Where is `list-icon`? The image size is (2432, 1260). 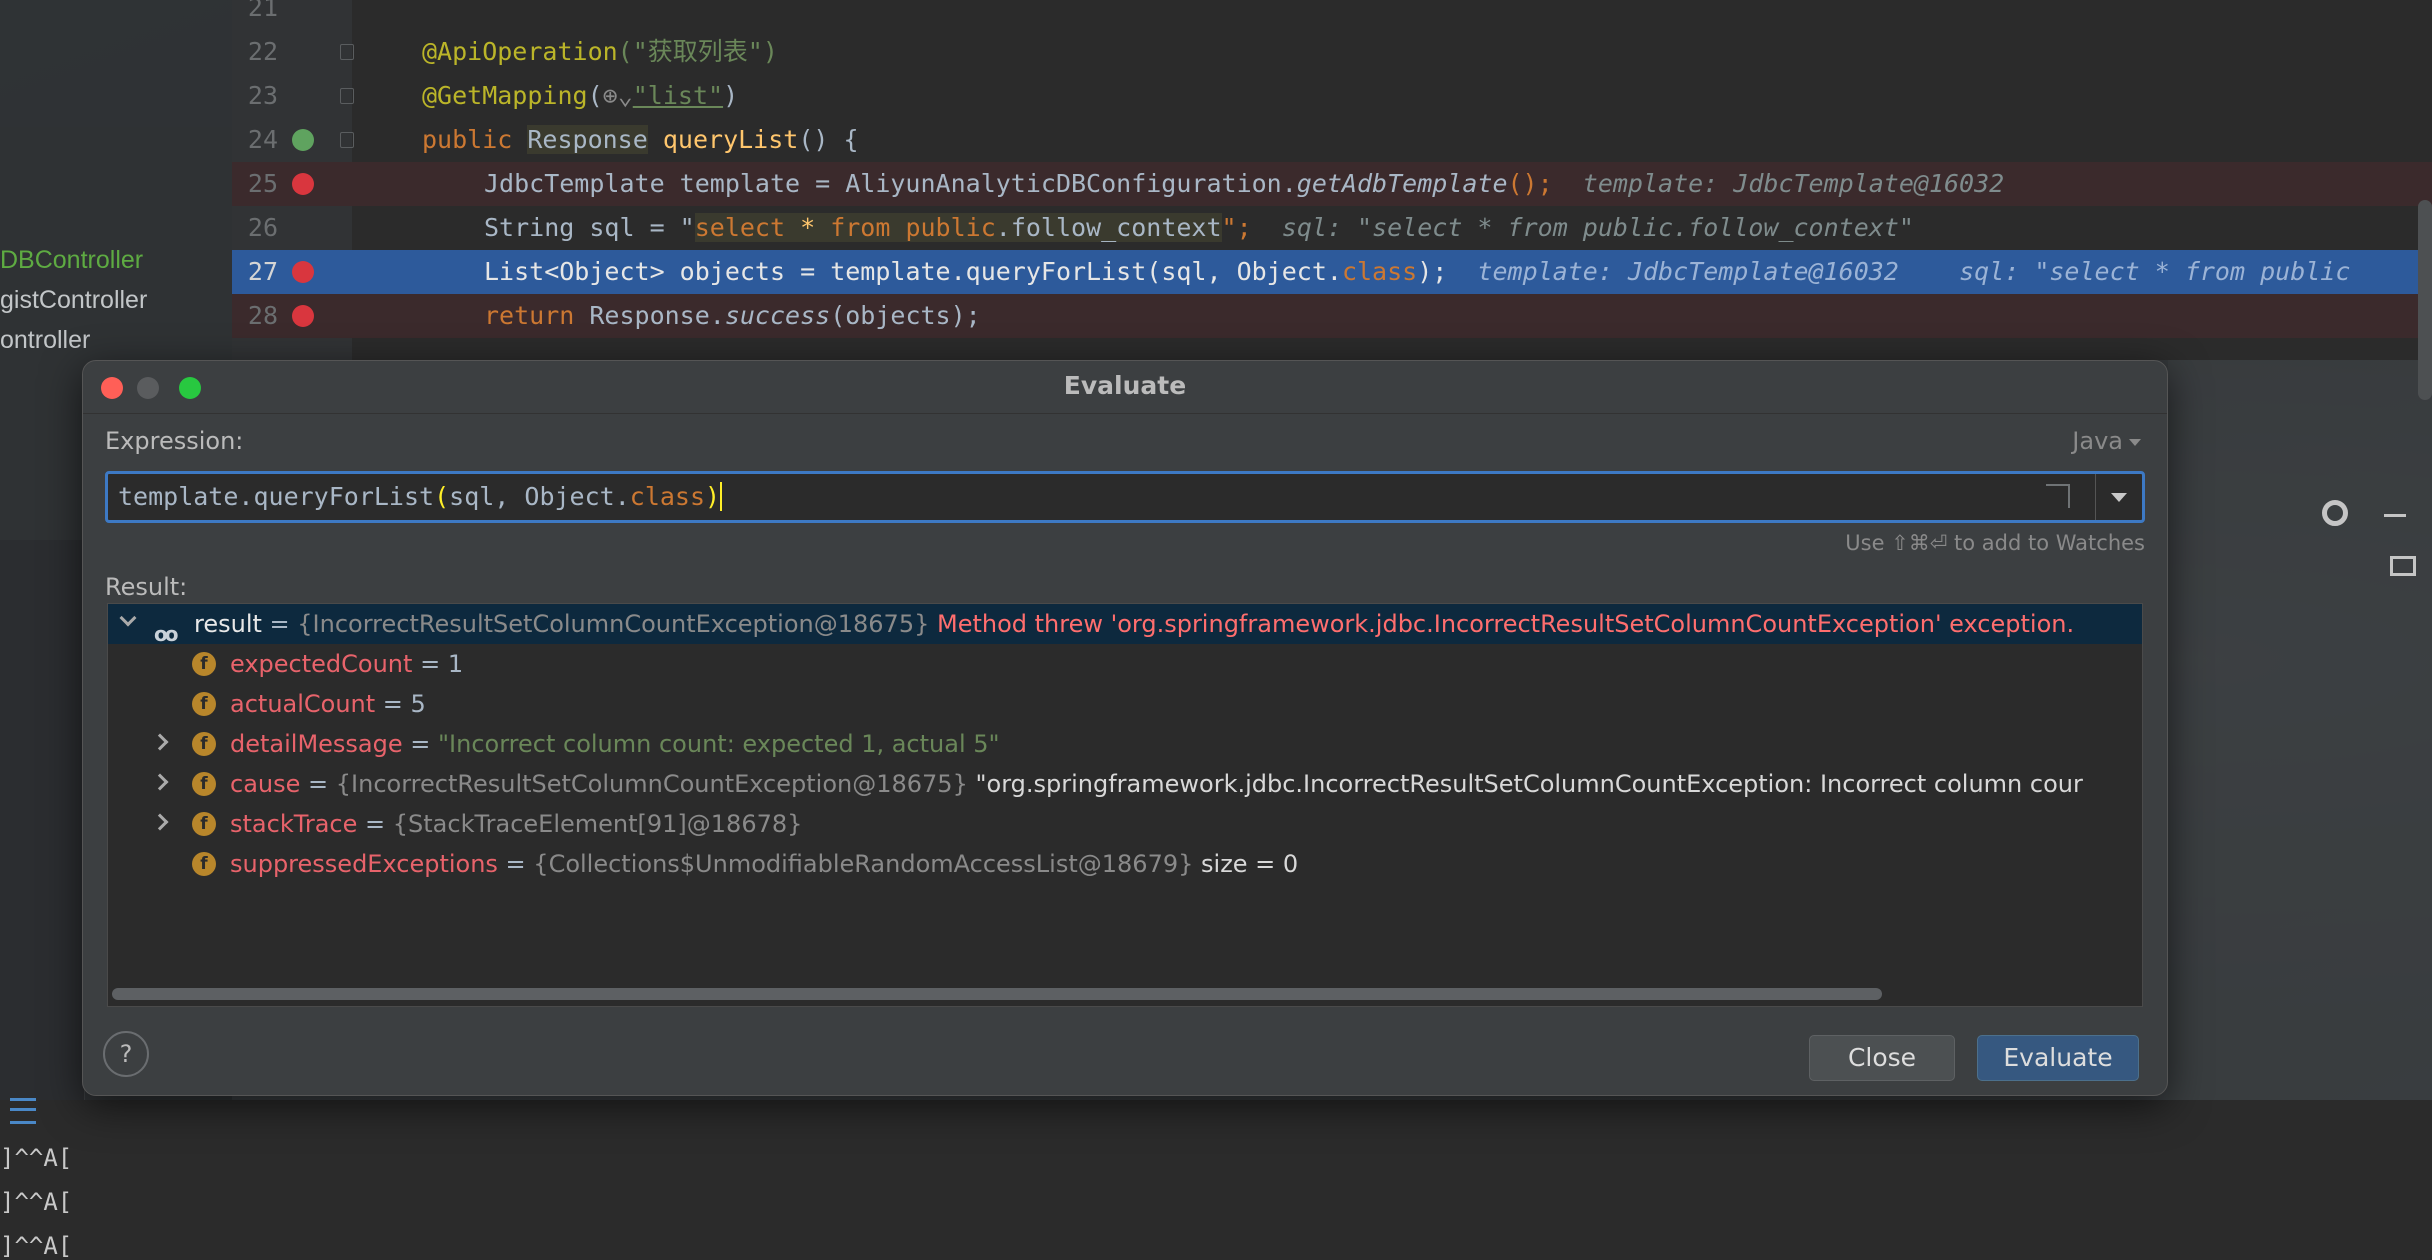
list-icon is located at coordinates (23, 1111).